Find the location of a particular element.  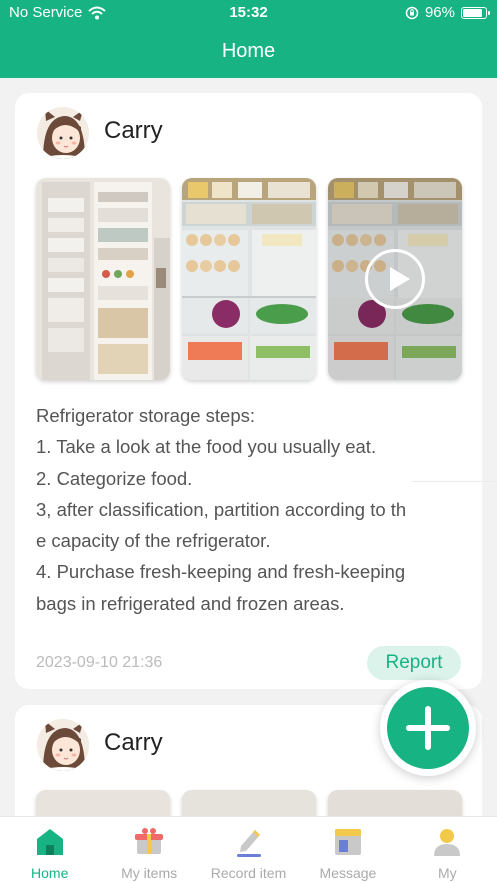

pencil-record-icon is located at coordinates (248, 843).